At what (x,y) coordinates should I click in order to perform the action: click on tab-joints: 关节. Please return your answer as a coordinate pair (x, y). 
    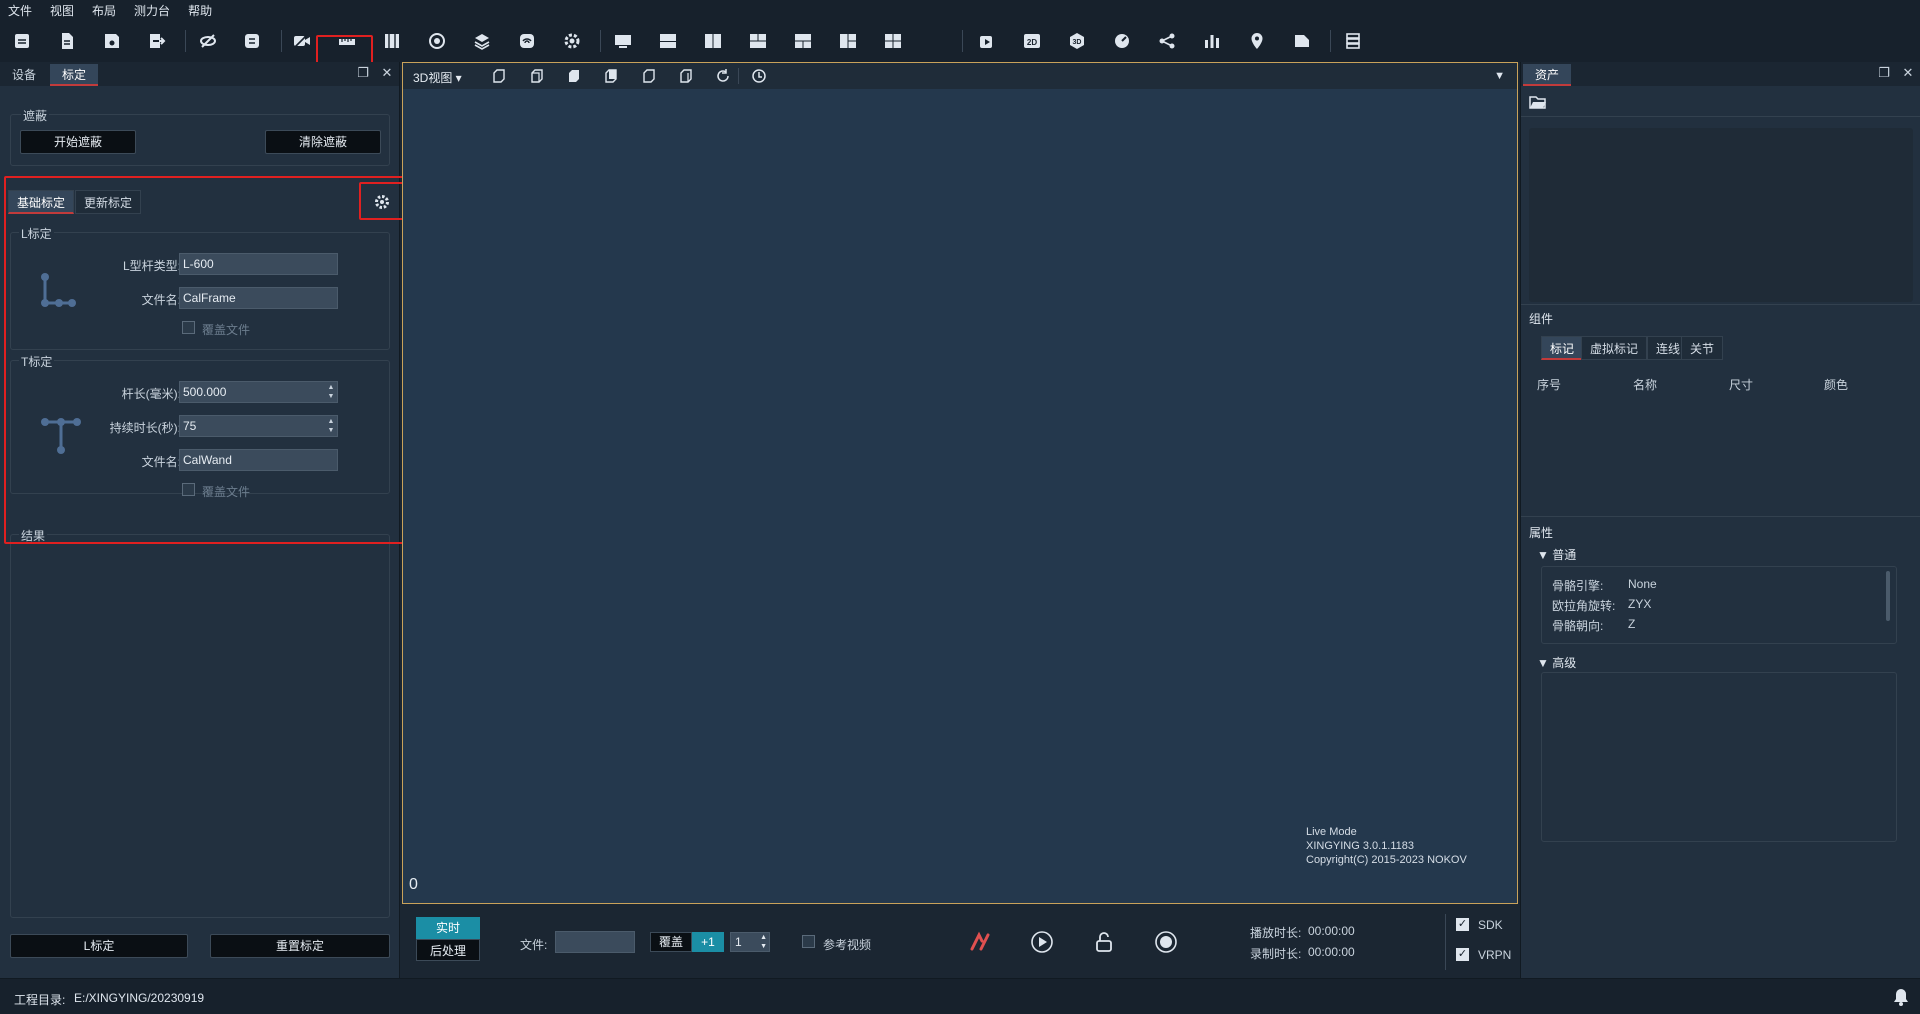
    Looking at the image, I should click on (1702, 348).